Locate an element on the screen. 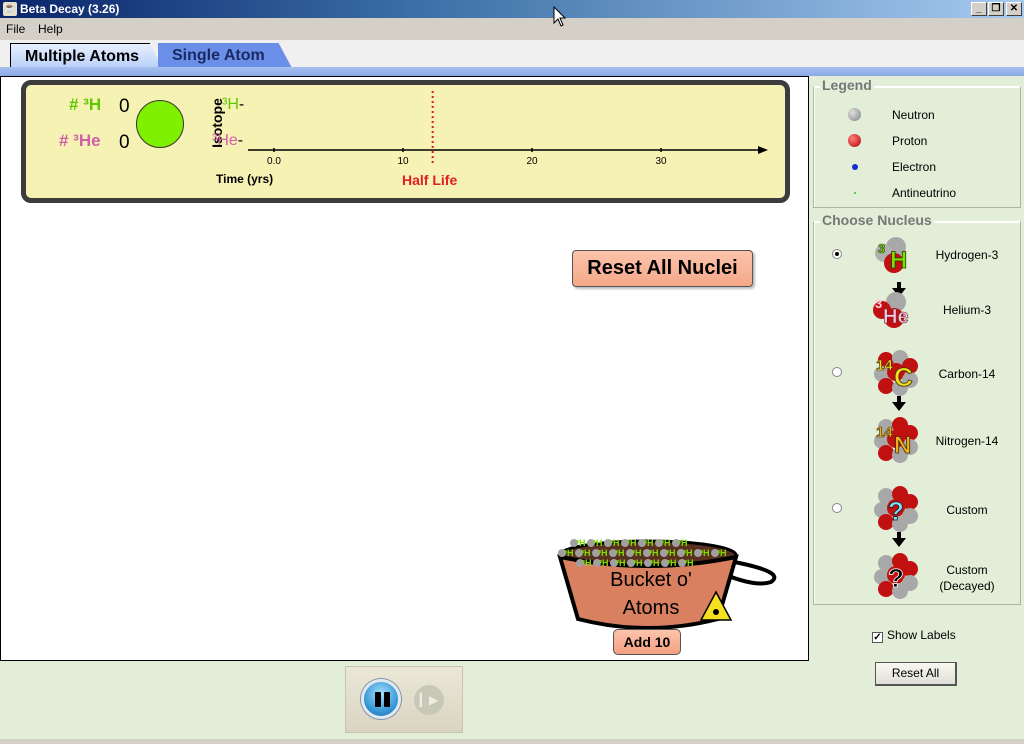 The height and width of the screenshot is (744, 1024). nucleus-label-custom-decayed: Custom (Decayed) is located at coordinates (967, 578).